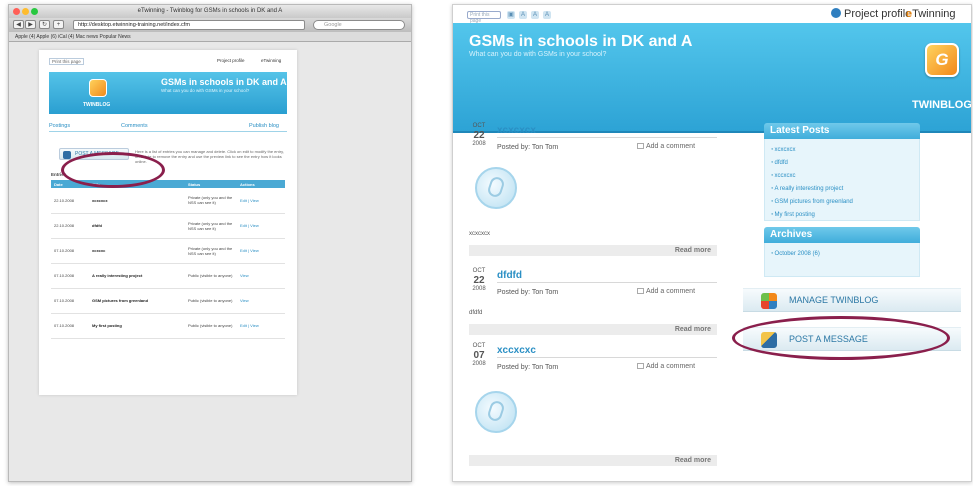 Image resolution: width=973 pixels, height=486 pixels. What do you see at coordinates (479, 234) in the screenshot?
I see `post-excerpt: xcxcxcx` at bounding box center [479, 234].